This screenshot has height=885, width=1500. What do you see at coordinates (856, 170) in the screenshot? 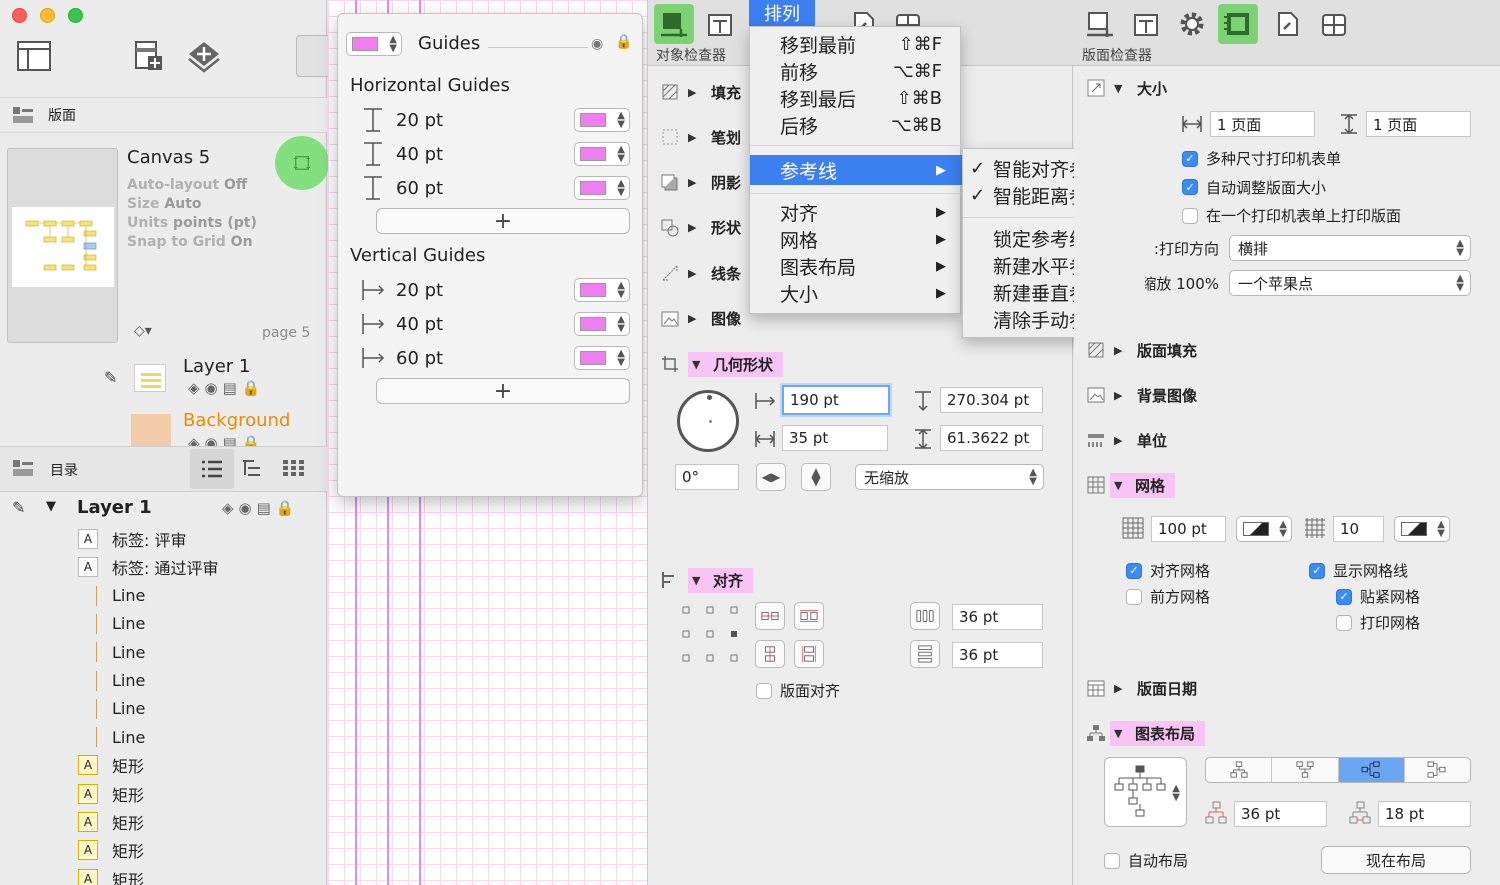
I see `menu-item-guides: 参考线 ▶` at bounding box center [856, 170].